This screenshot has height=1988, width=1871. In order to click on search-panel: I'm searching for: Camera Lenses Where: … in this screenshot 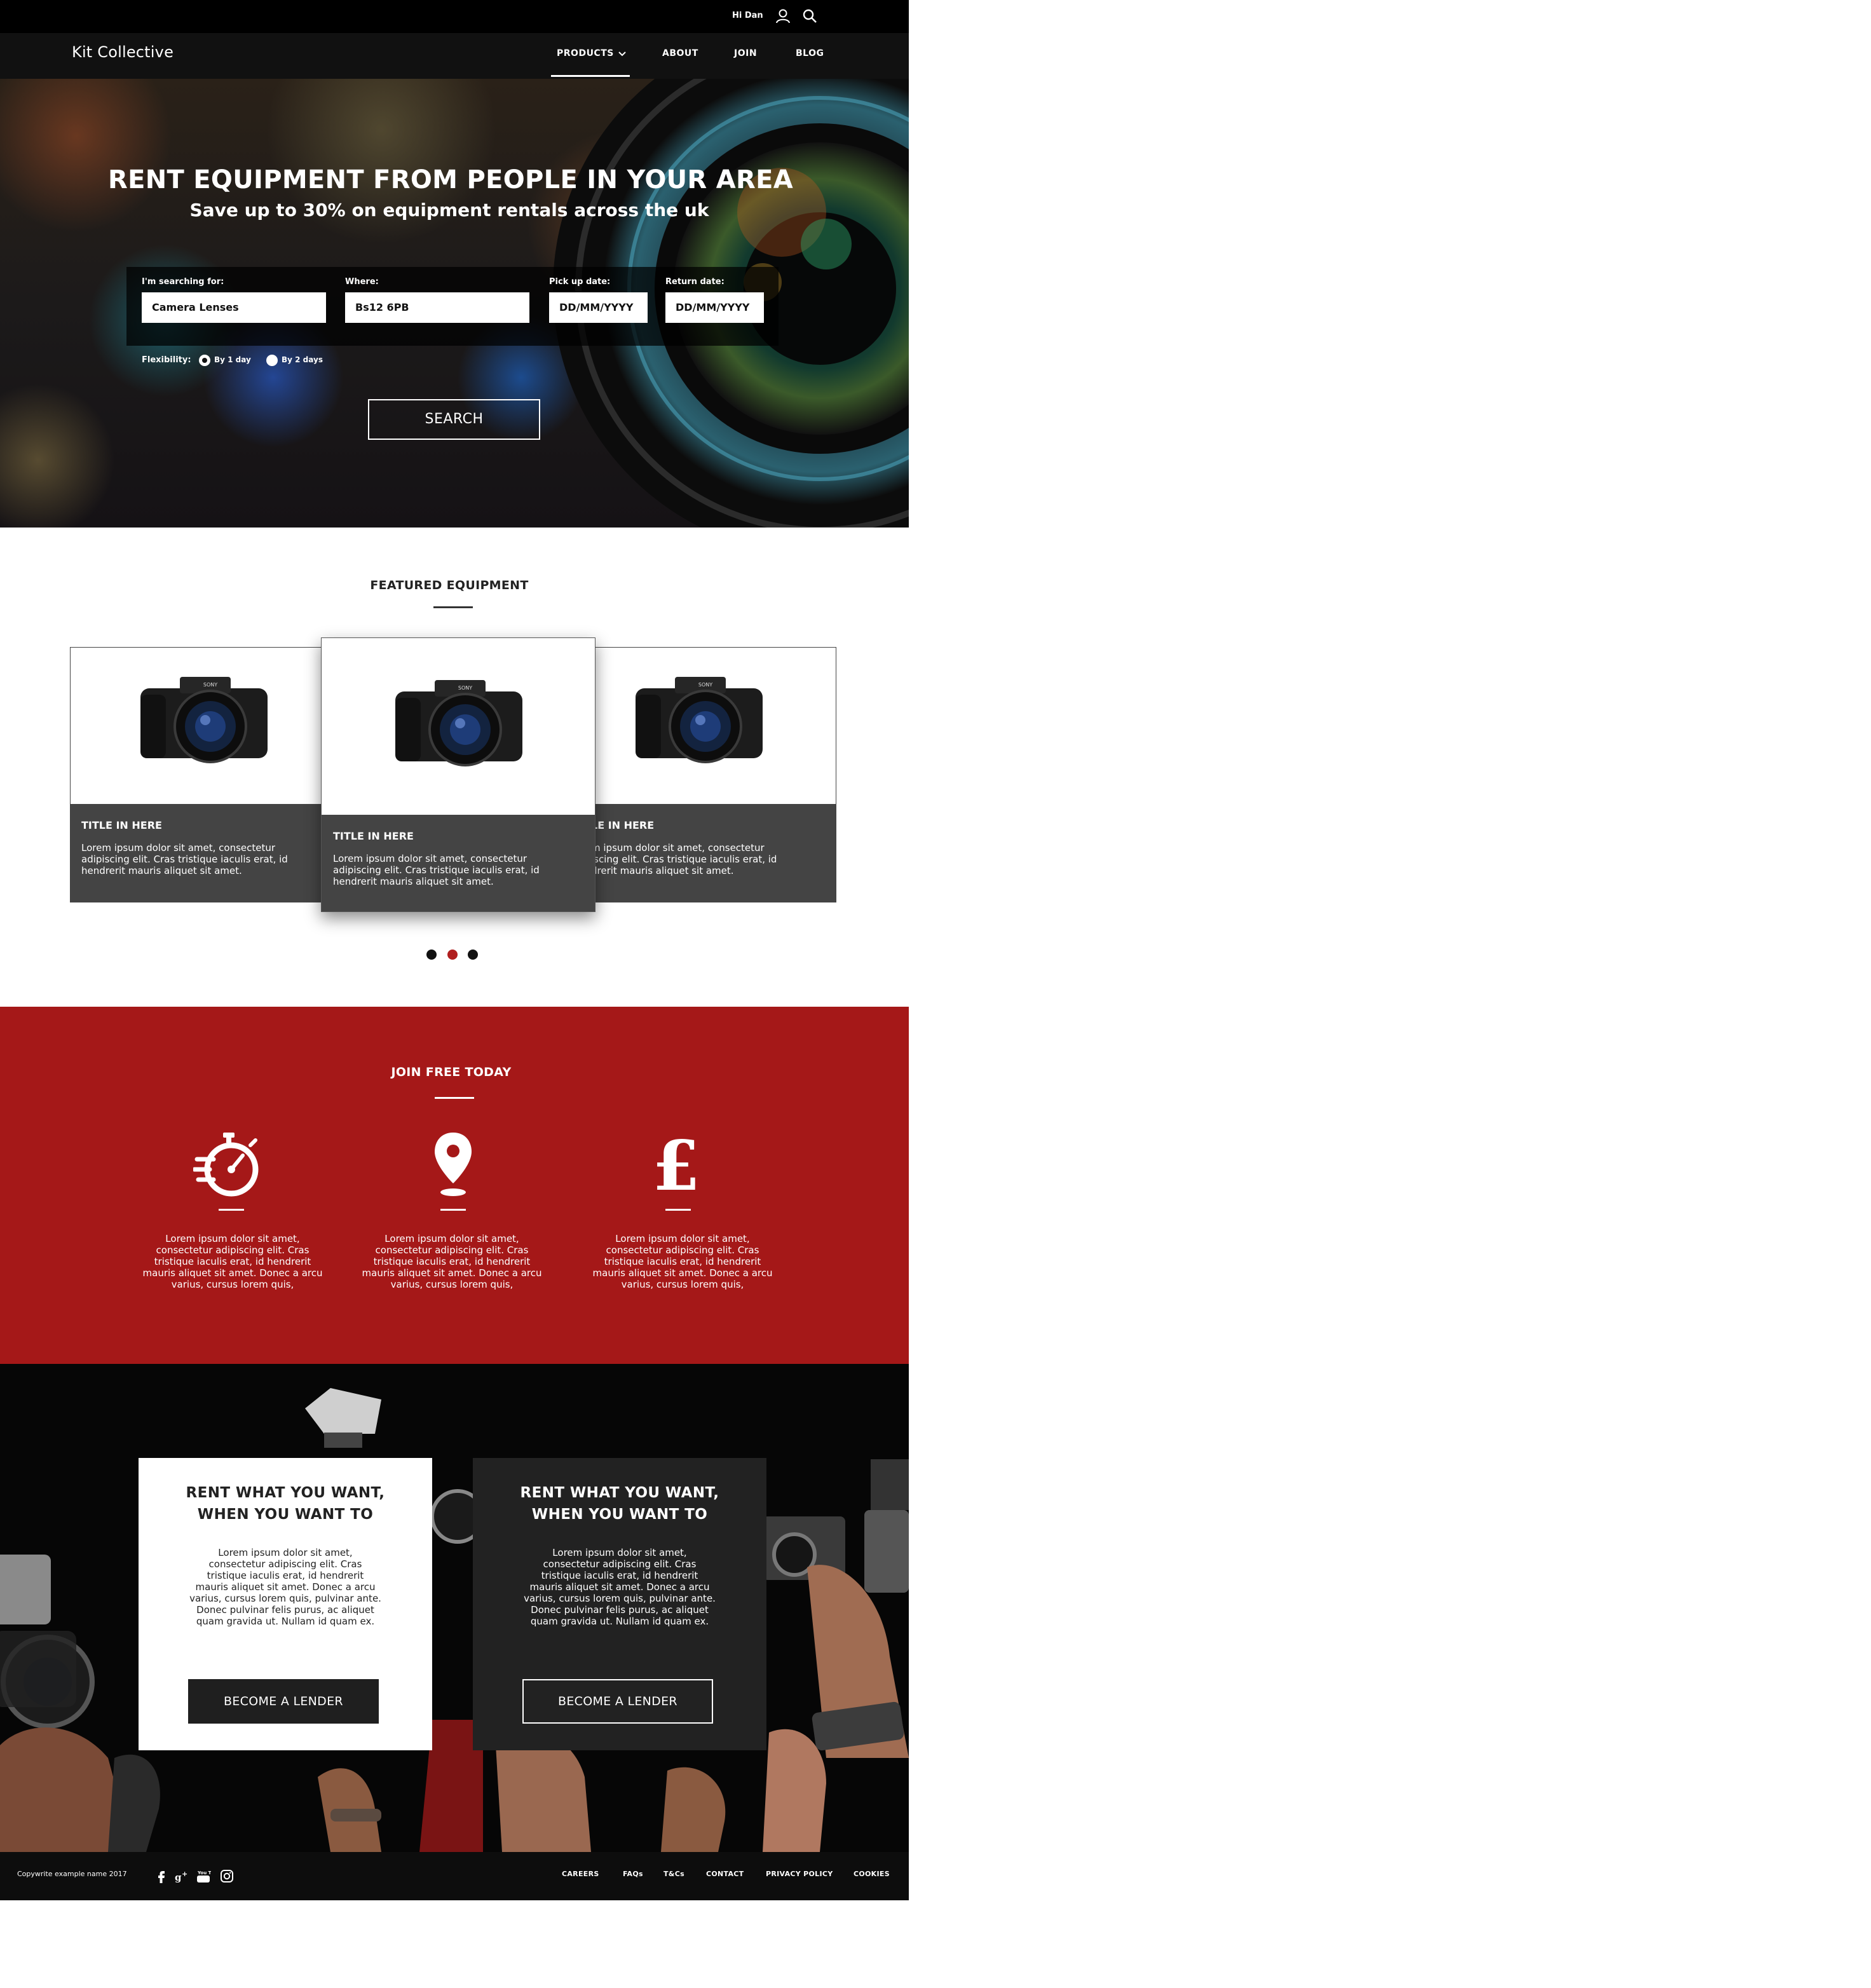, I will do `click(452, 307)`.